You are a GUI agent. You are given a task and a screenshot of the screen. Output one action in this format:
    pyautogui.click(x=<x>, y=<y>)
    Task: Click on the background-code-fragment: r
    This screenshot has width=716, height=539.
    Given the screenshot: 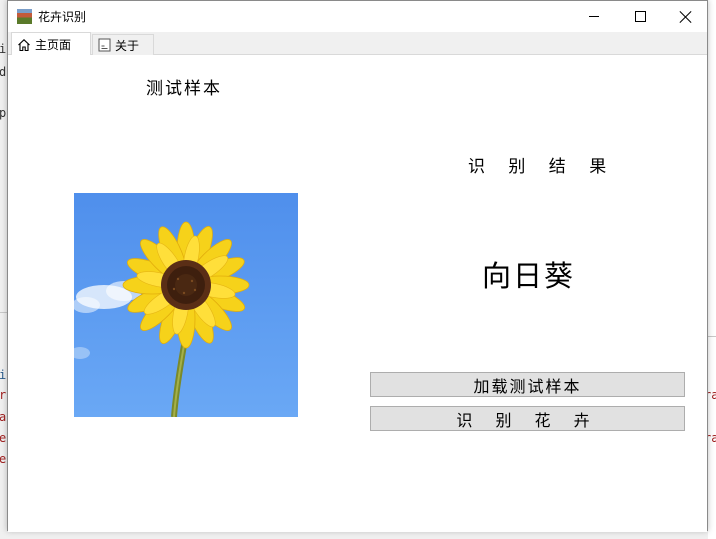 What is the action you would take?
    pyautogui.click(x=3, y=395)
    